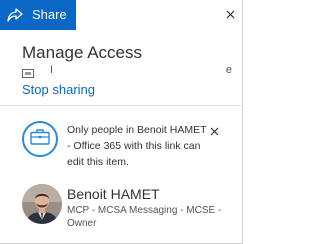 This screenshot has width=320, height=244. What do you see at coordinates (113, 194) in the screenshot?
I see `person-name: Benoit HAMET` at bounding box center [113, 194].